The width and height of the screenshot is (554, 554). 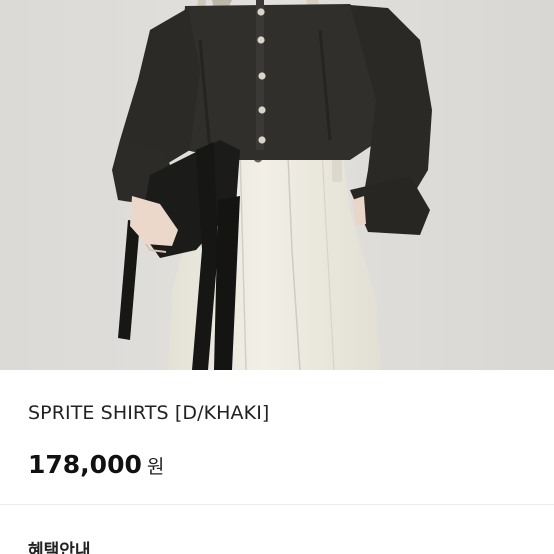 What do you see at coordinates (85, 464) in the screenshot?
I see `price-amount: 178,000` at bounding box center [85, 464].